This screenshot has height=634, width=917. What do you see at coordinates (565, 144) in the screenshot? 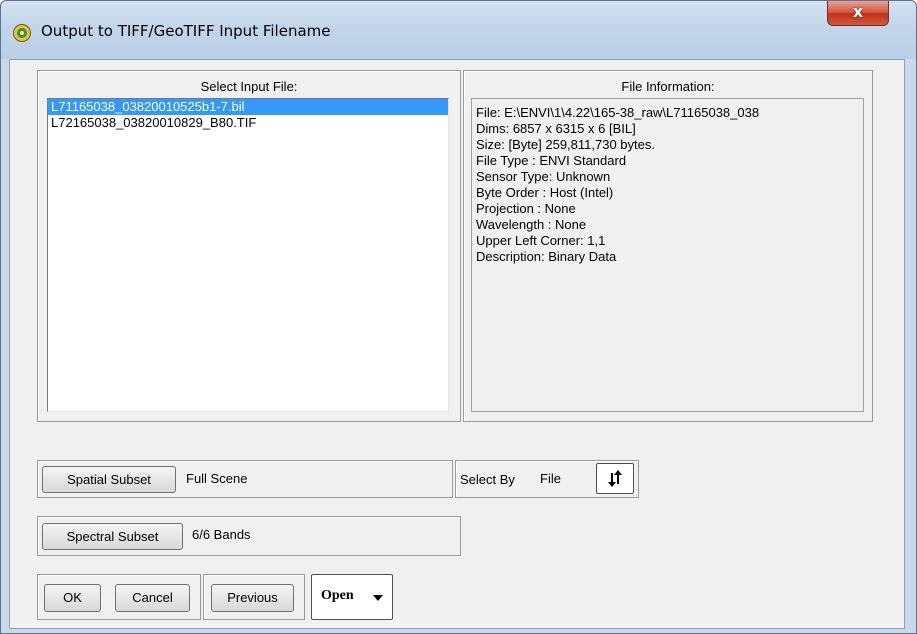
I see `size-text: Size: [Byte] 259,811,730 bytes.` at bounding box center [565, 144].